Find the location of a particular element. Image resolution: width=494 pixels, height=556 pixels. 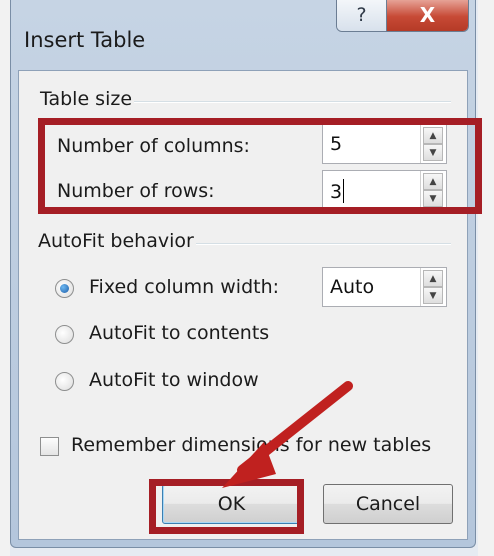

rows-label: Number of rows: is located at coordinates (136, 191).